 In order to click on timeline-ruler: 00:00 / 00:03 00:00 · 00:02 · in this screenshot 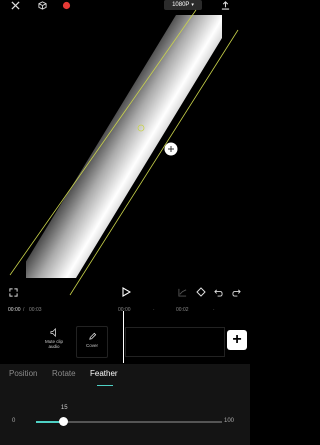, I will do `click(125, 310)`.